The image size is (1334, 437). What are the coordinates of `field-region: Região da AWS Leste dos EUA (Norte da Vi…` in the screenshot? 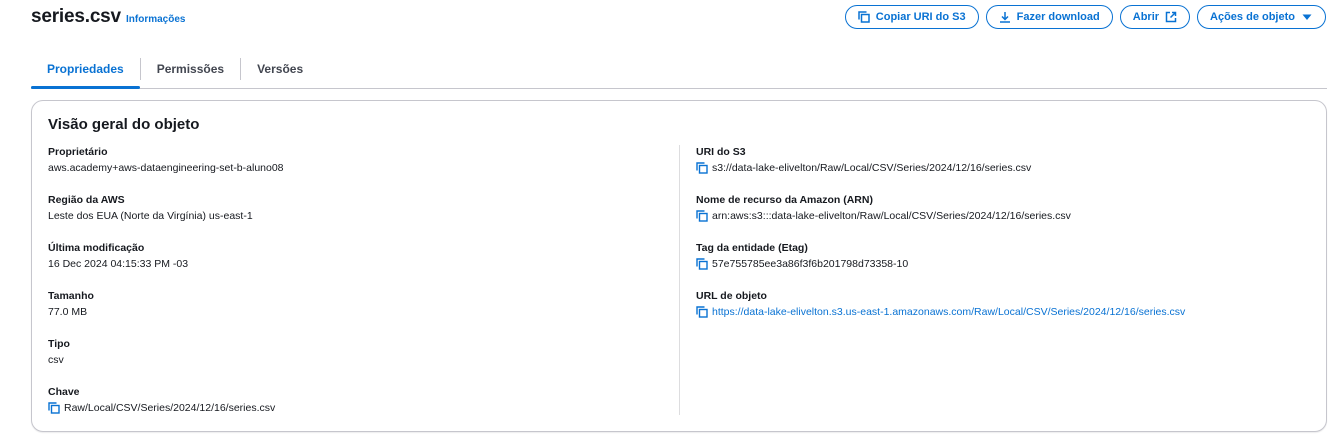 It's located at (150, 208).